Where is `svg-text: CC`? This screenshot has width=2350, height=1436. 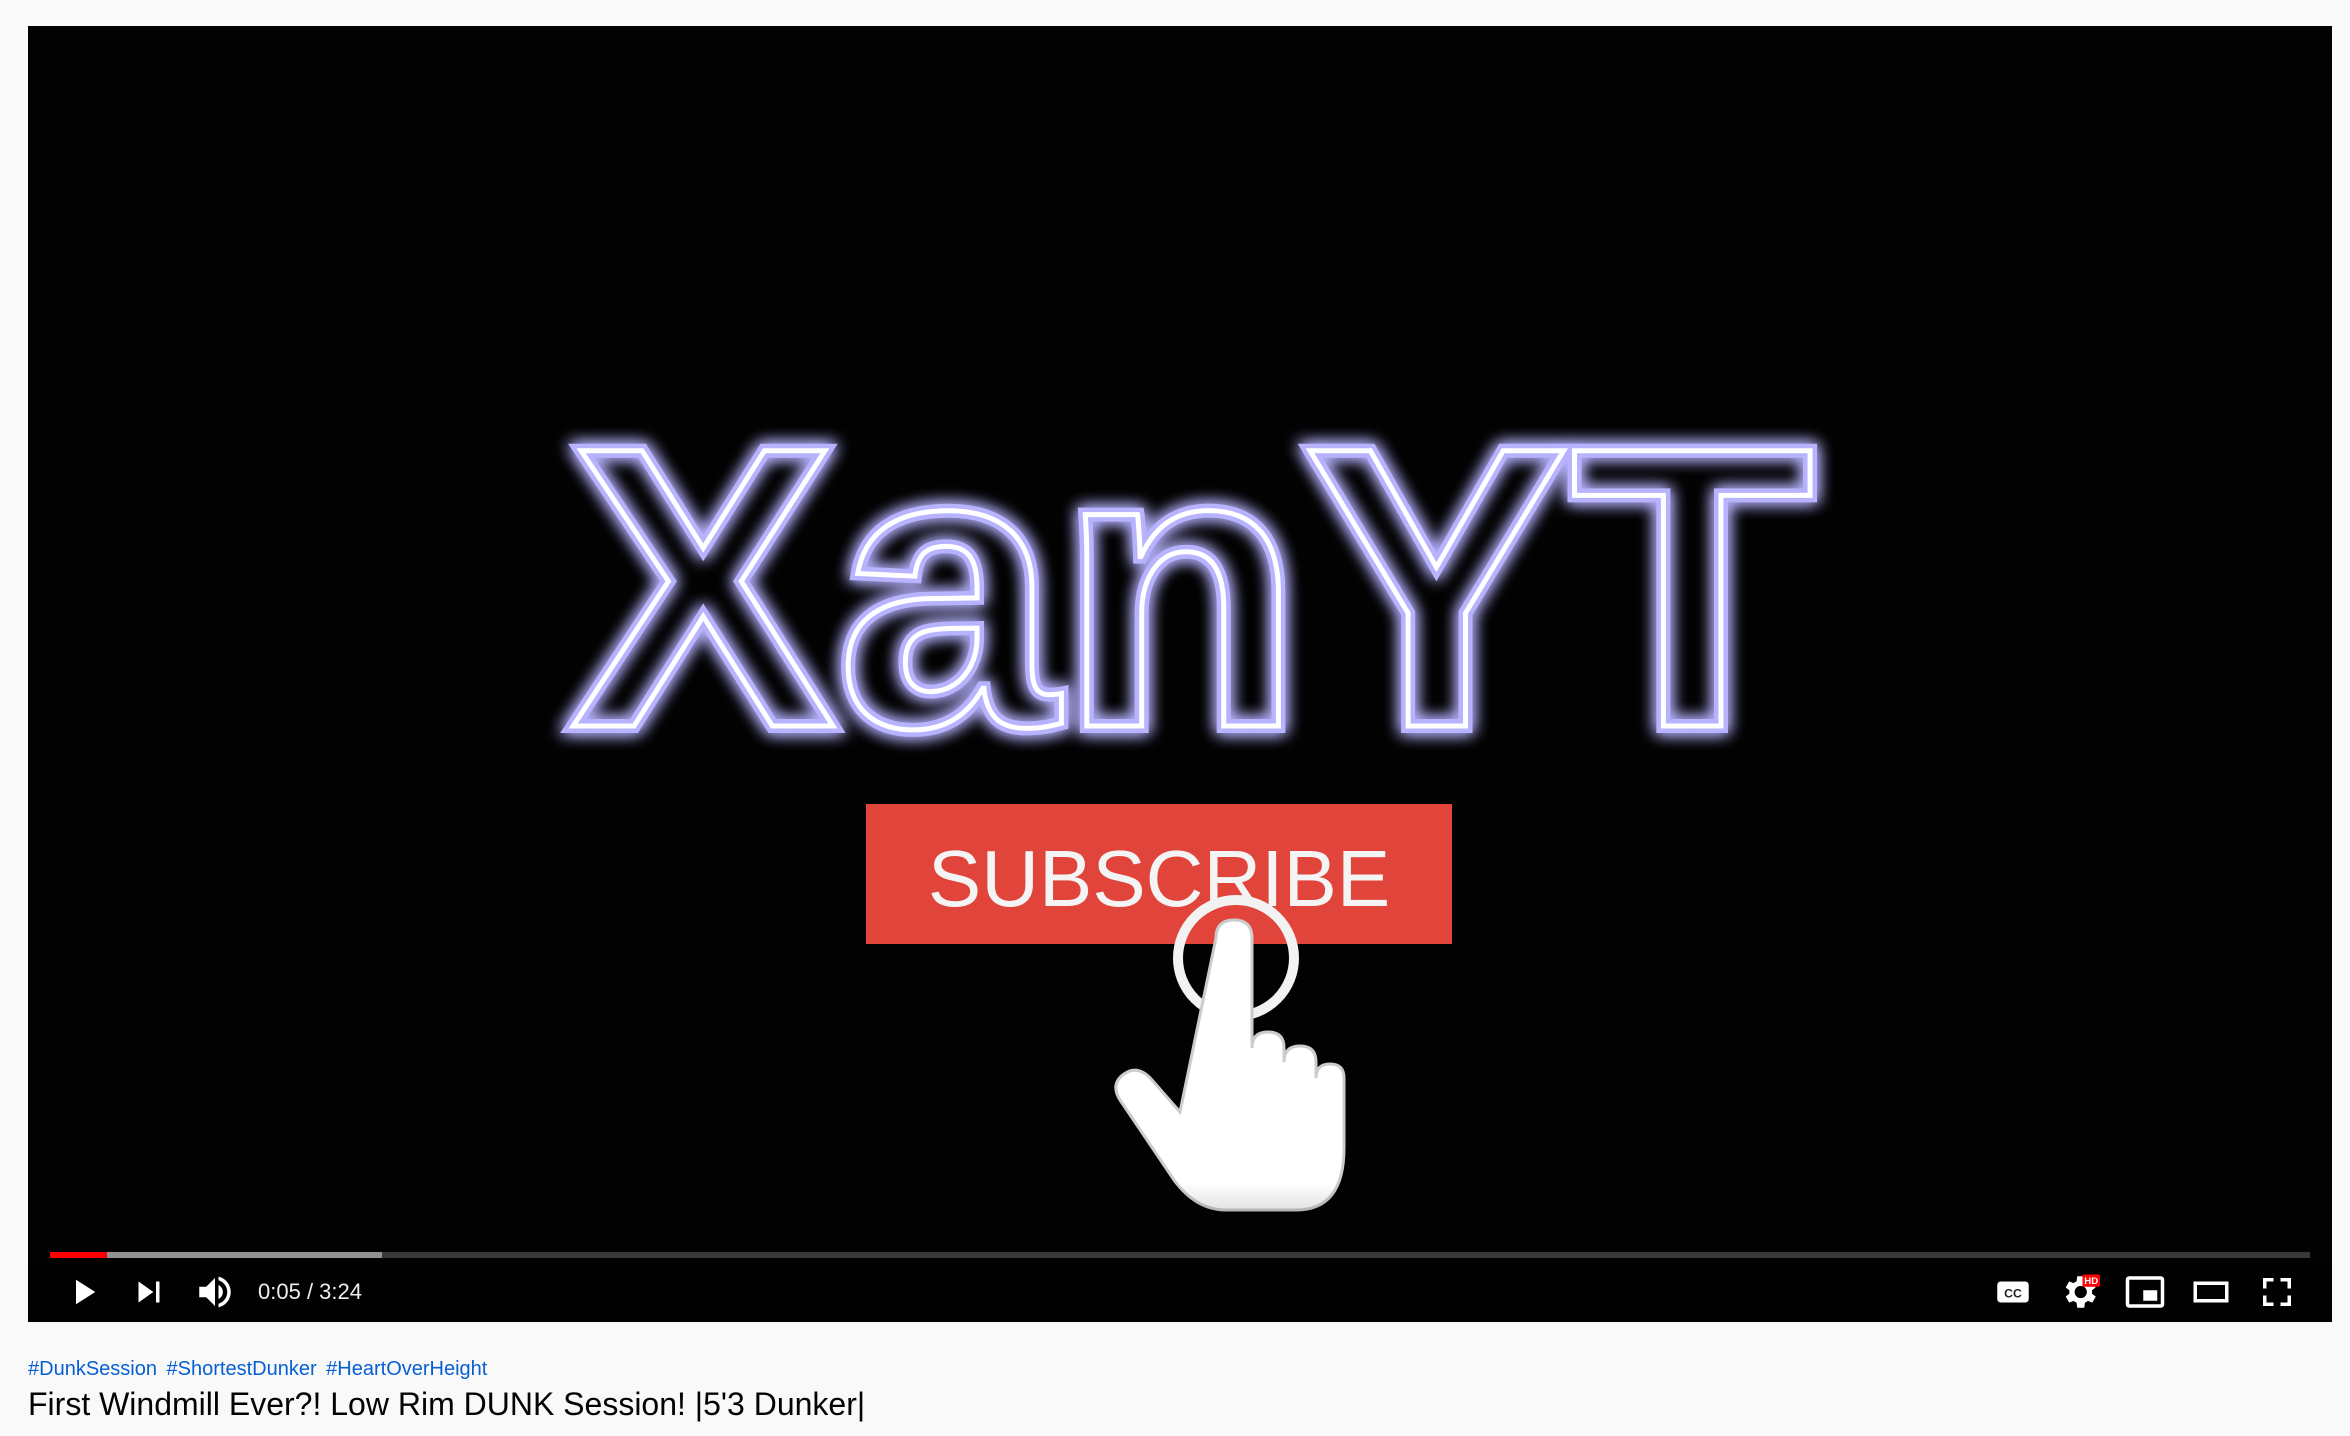
svg-text: CC is located at coordinates (2013, 1293).